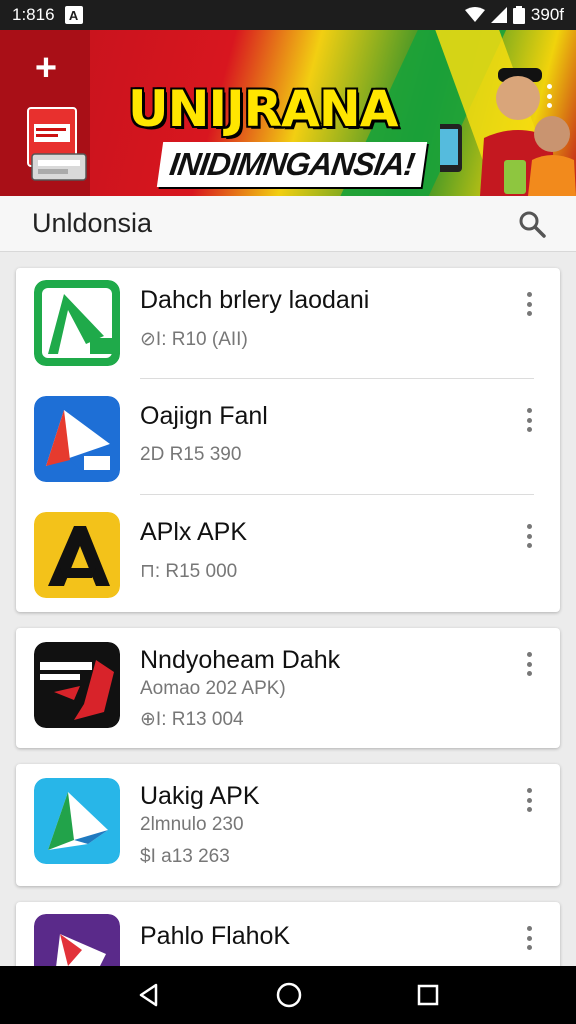 The width and height of the screenshot is (576, 1024). I want to click on signal-icon, so click(498, 15).